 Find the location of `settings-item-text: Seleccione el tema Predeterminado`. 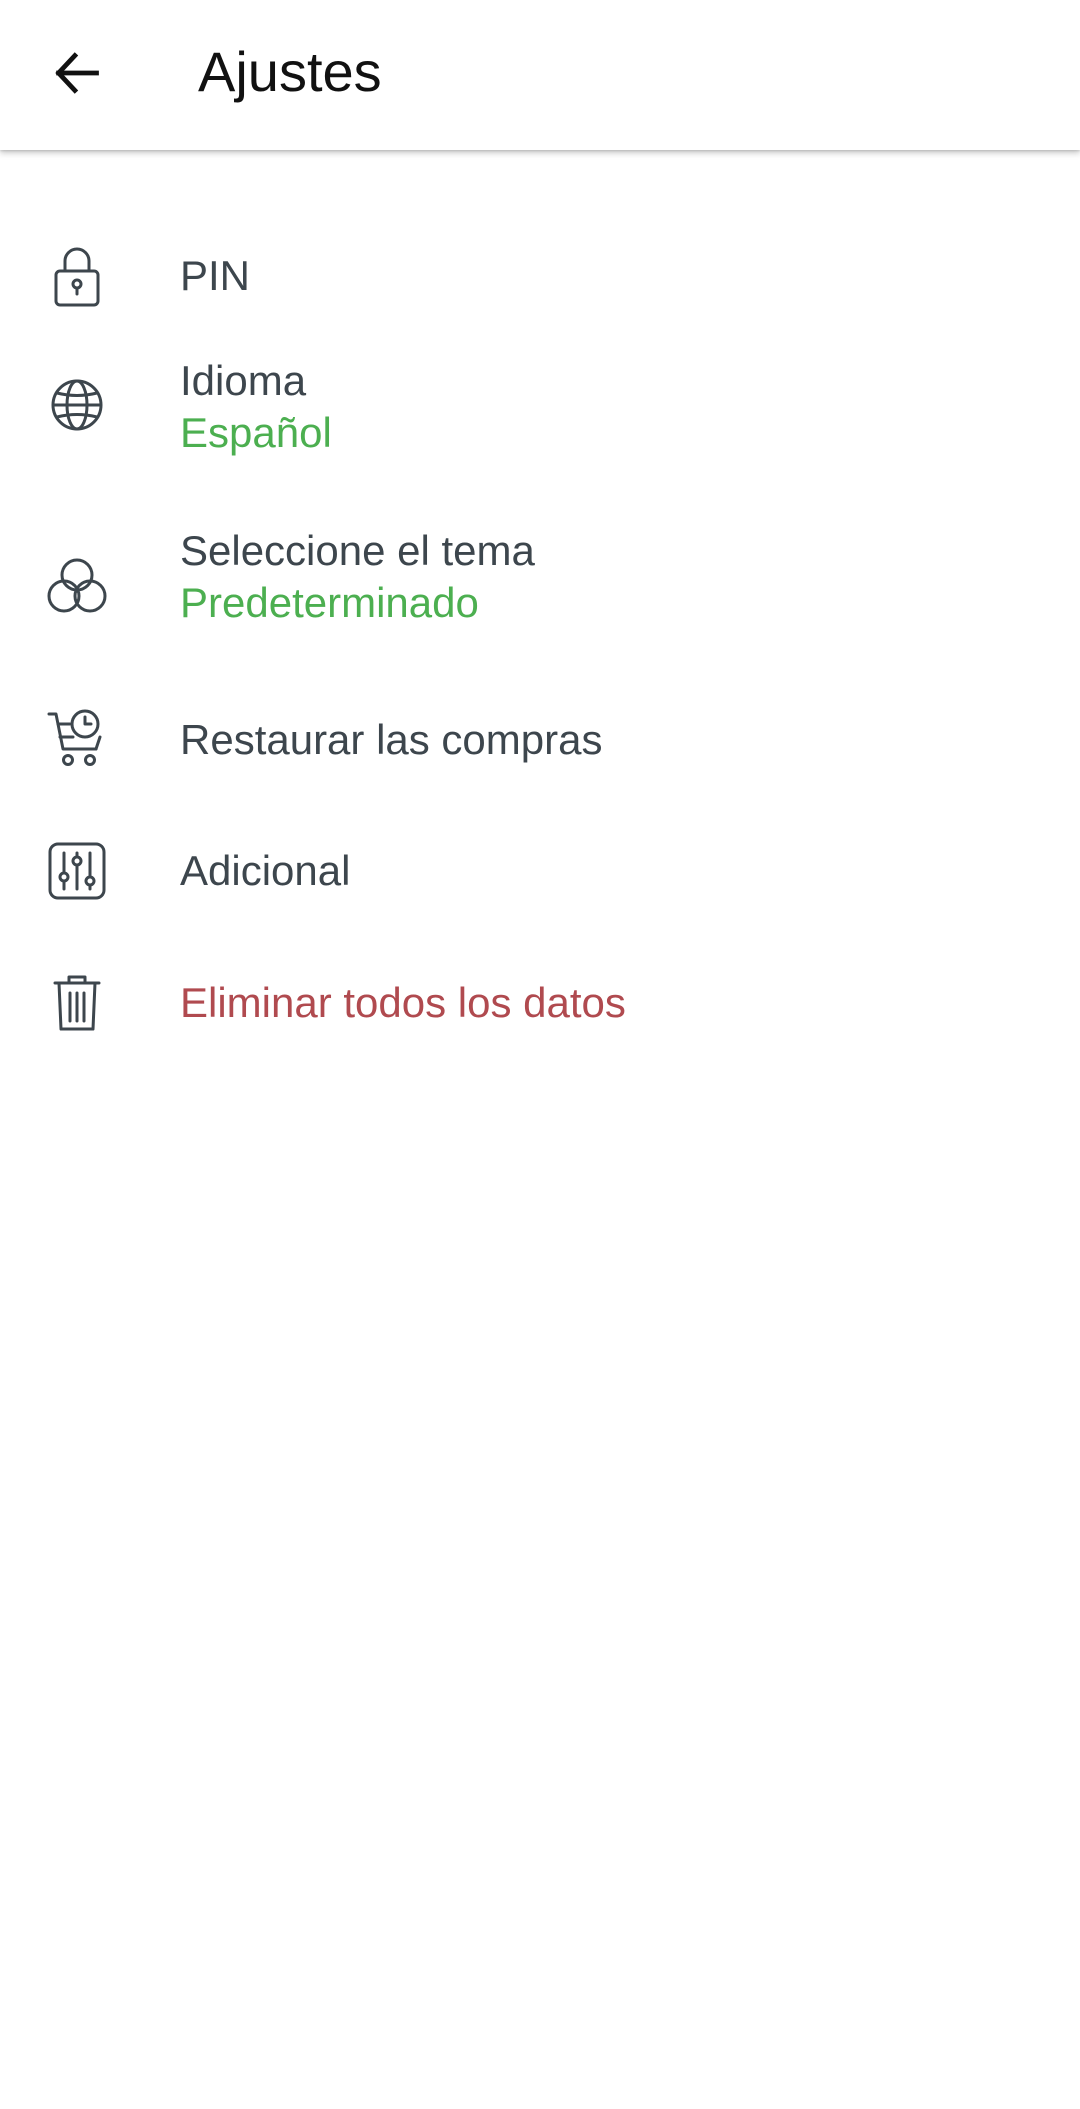

settings-item-text: Seleccione el tema Predeterminado is located at coordinates (610, 577).